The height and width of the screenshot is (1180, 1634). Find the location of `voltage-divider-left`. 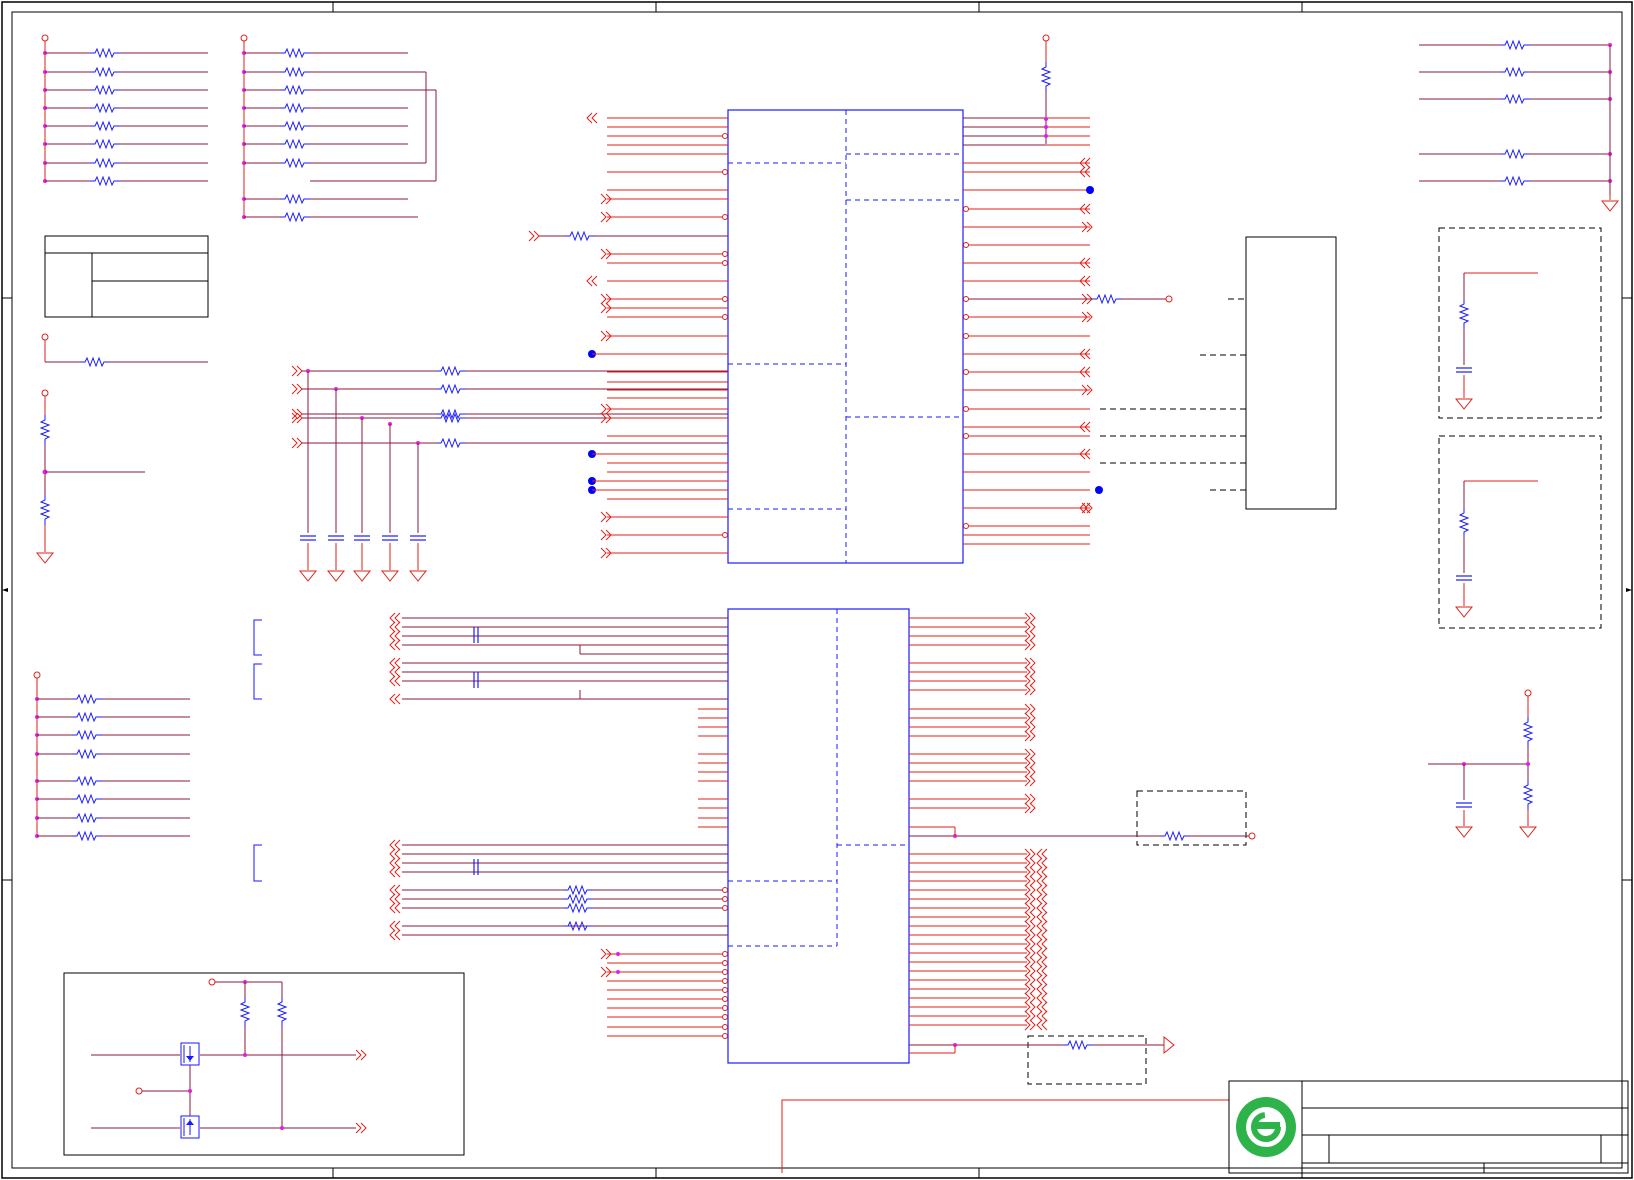

voltage-divider-left is located at coordinates (90, 476).